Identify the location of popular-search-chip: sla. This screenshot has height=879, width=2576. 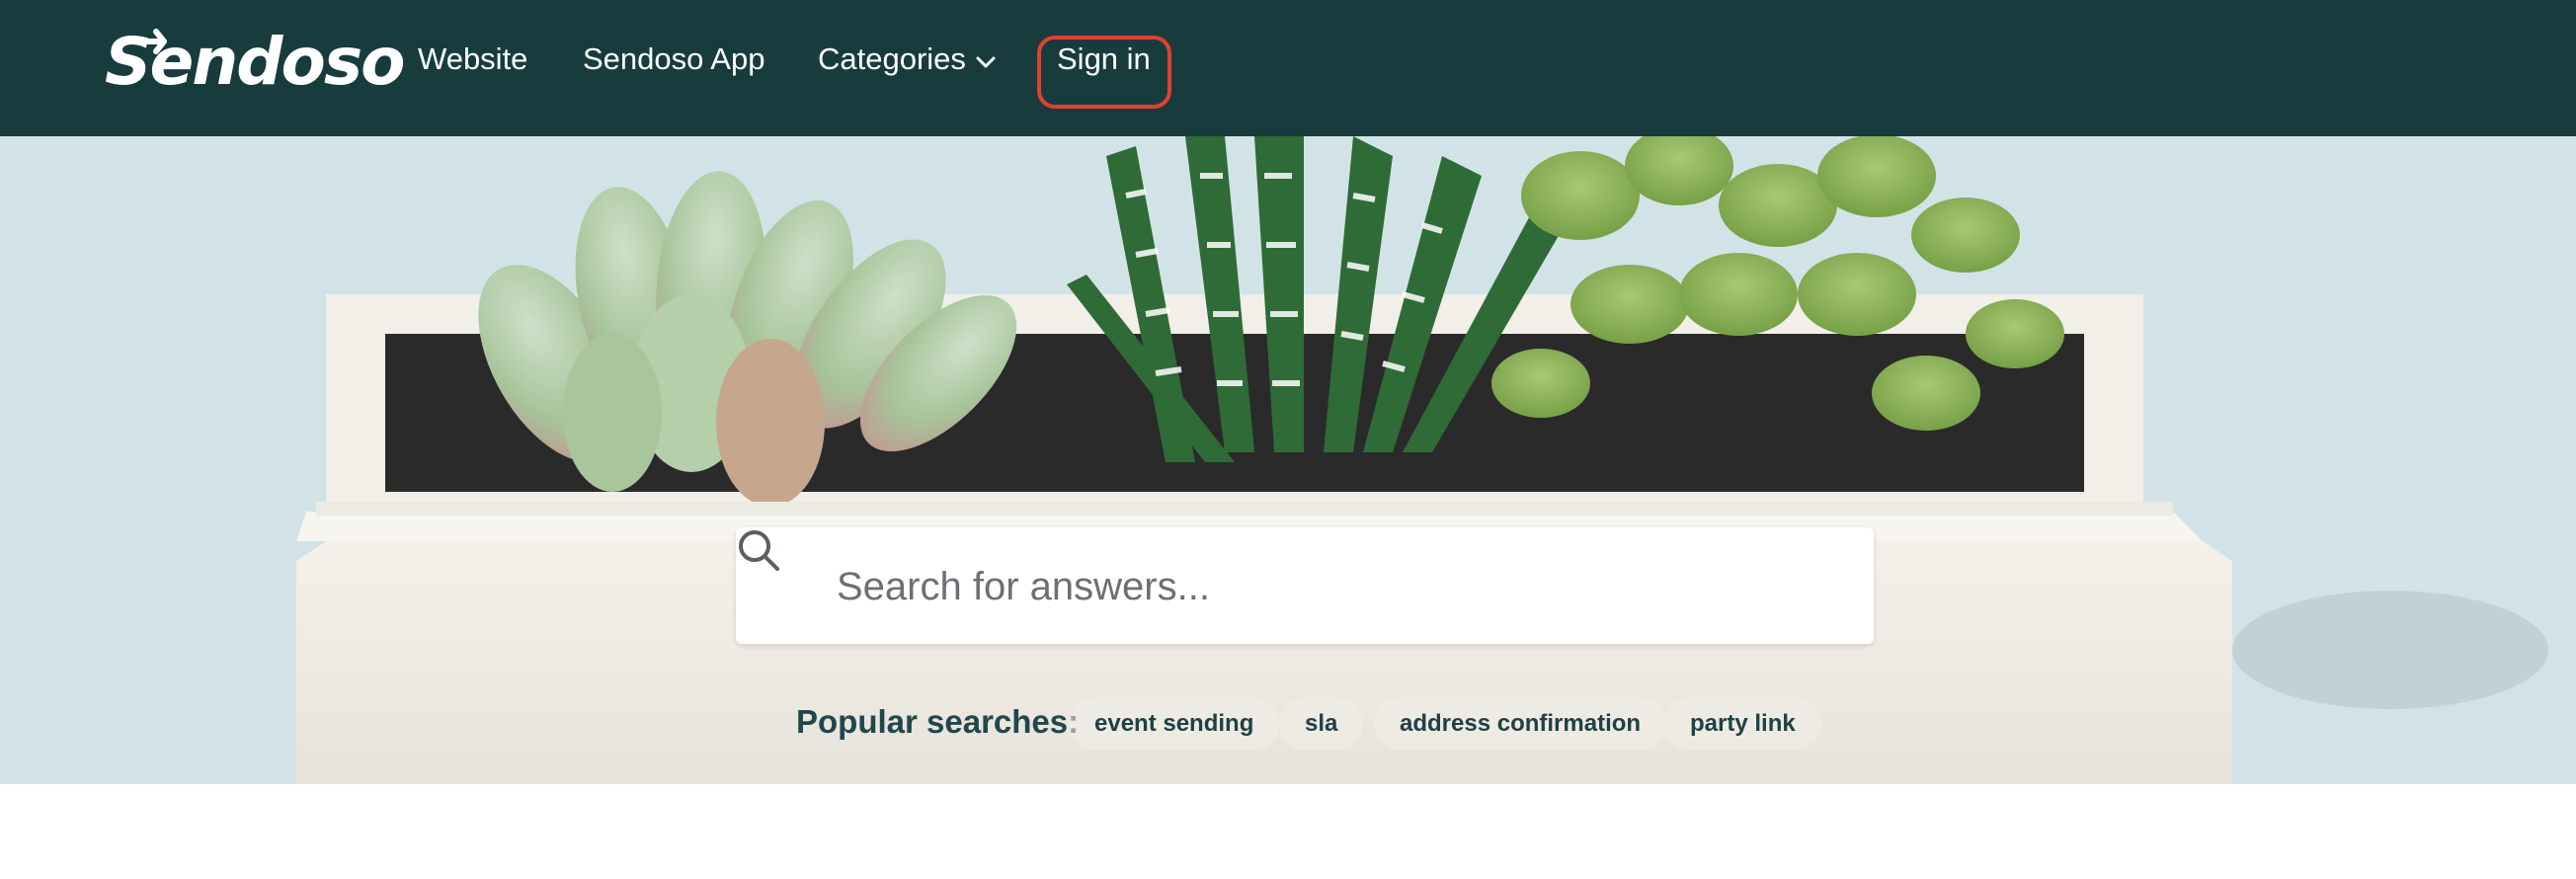
(1321, 724).